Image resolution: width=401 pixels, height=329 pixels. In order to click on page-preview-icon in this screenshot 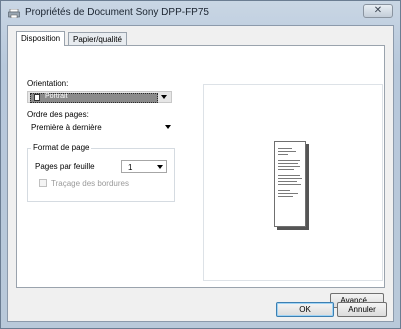, I will do `click(290, 184)`.